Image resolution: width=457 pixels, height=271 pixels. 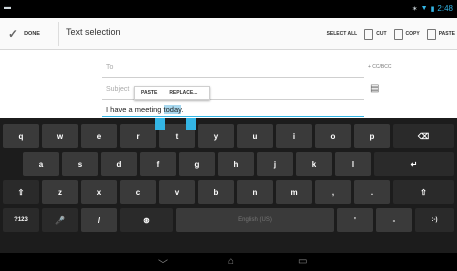 I want to click on paste-button: PASTE, so click(x=440, y=34).